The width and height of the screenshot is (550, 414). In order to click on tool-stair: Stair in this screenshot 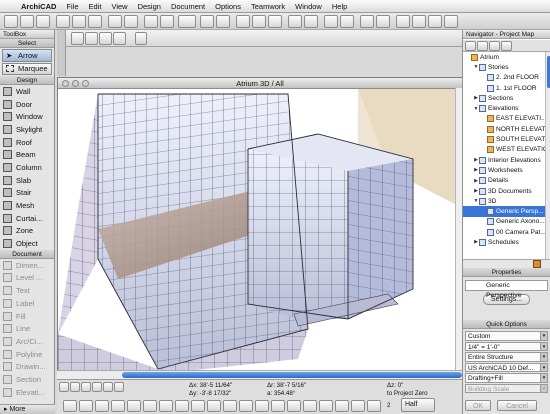, I will do `click(27, 193)`.